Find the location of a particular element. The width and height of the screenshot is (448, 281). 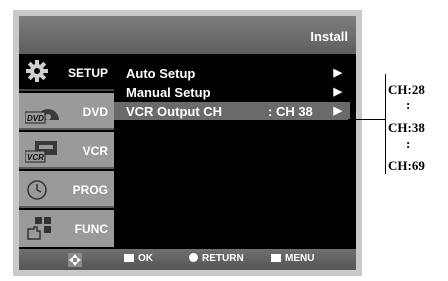

sidebar-item-label: PROG is located at coordinates (90, 190).